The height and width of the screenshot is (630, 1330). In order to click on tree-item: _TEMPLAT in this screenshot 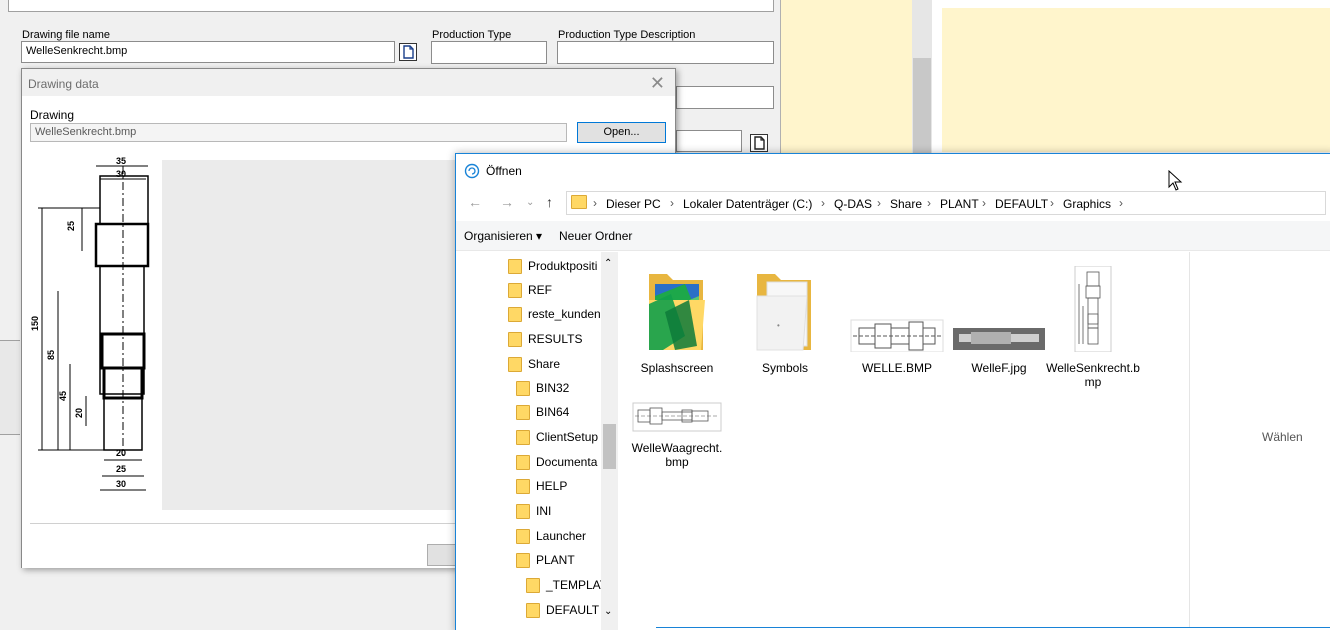, I will do `click(566, 585)`.